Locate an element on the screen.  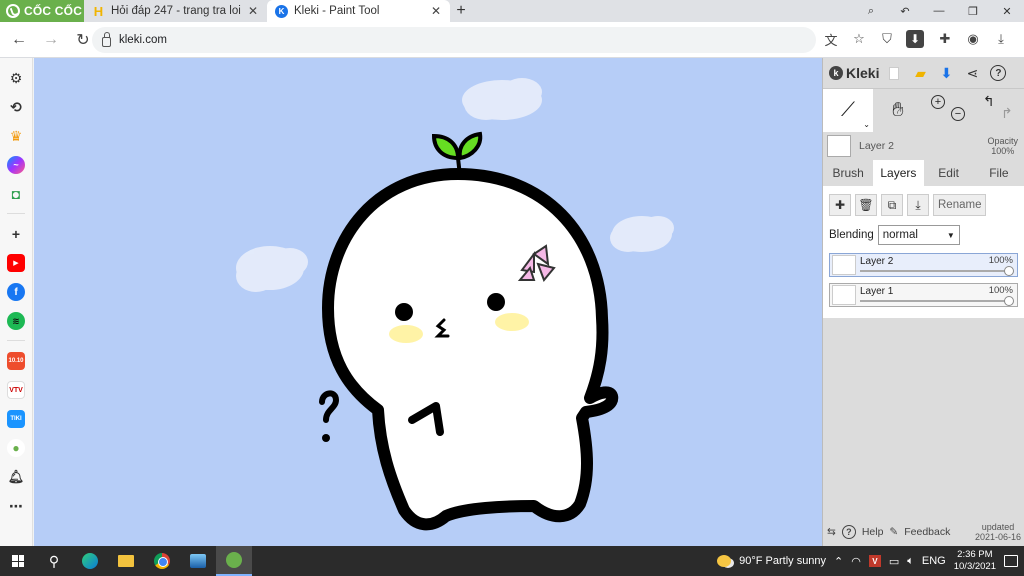
start-button is located at coordinates (18, 561).